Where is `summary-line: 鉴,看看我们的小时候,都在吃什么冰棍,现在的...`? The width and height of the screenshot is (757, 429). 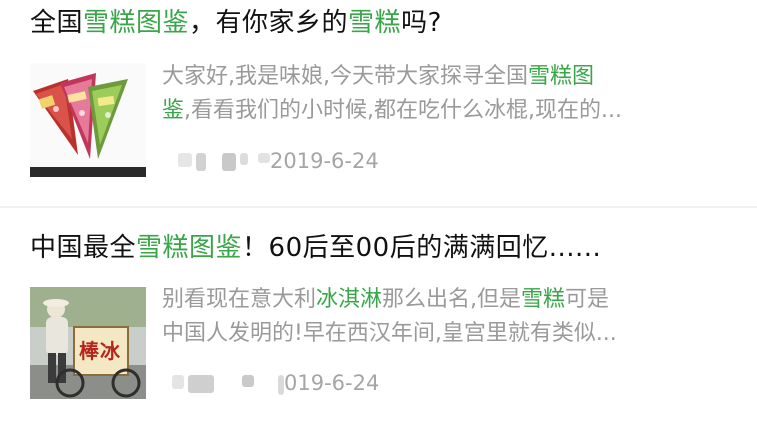 summary-line: 鉴,看看我们的小时候,都在吃什么冰棍,现在的... is located at coordinates (392, 110).